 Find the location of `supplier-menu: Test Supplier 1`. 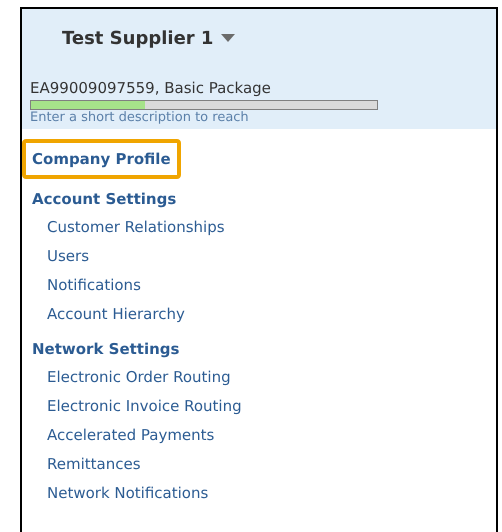

supplier-menu: Test Supplier 1 is located at coordinates (149, 38).